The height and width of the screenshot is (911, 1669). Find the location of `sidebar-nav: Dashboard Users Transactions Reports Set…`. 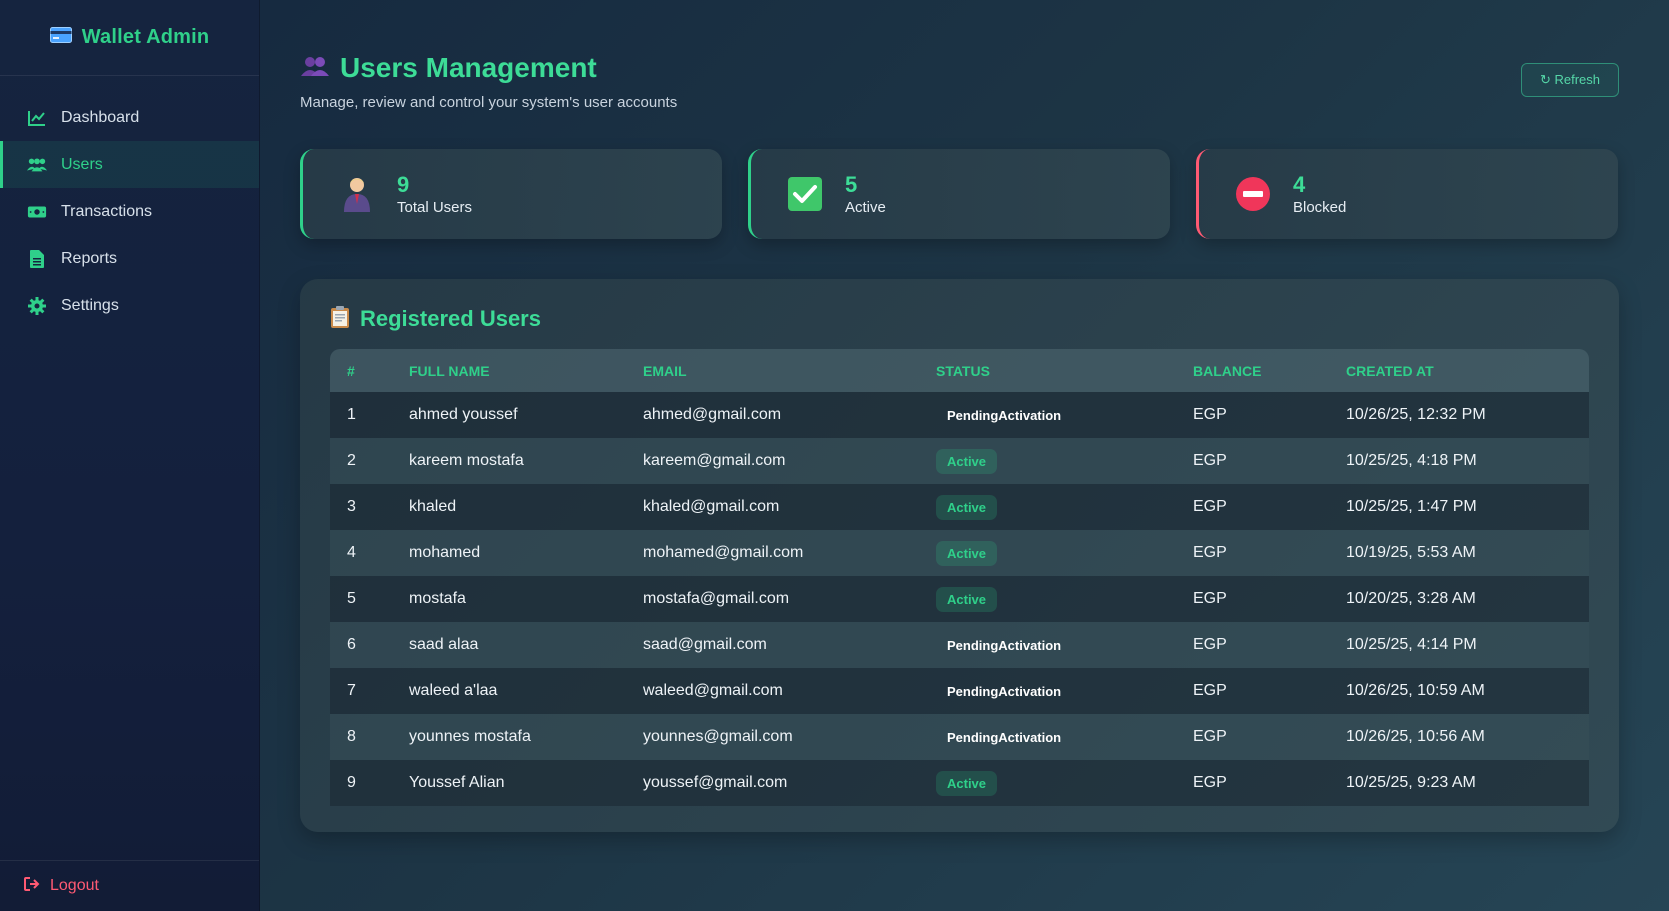

sidebar-nav: Dashboard Users Transactions Reports Set… is located at coordinates (129, 202).